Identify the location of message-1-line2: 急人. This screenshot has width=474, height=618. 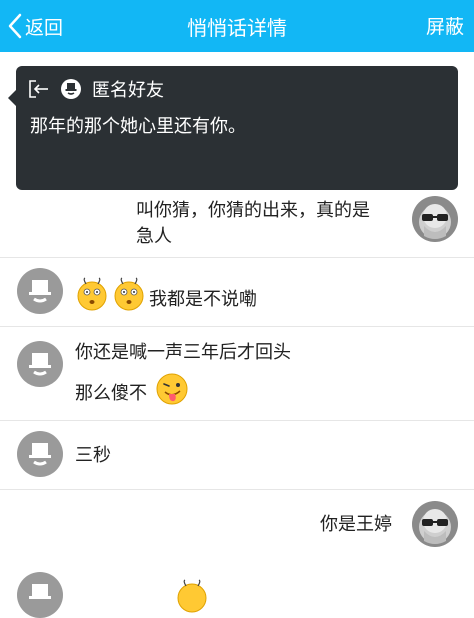
(154, 236).